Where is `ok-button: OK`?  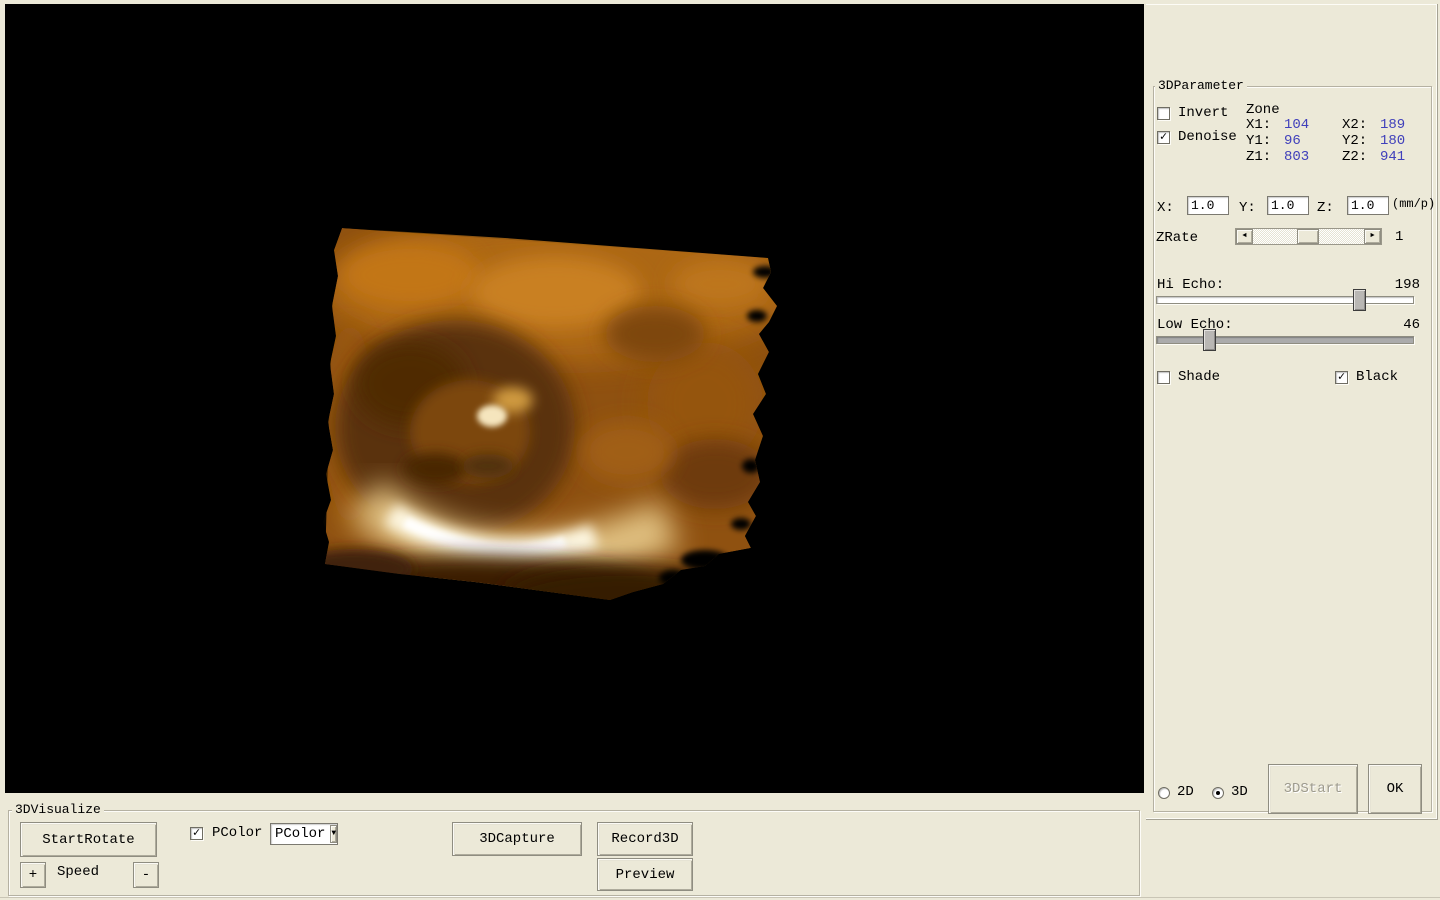
ok-button: OK is located at coordinates (1395, 789).